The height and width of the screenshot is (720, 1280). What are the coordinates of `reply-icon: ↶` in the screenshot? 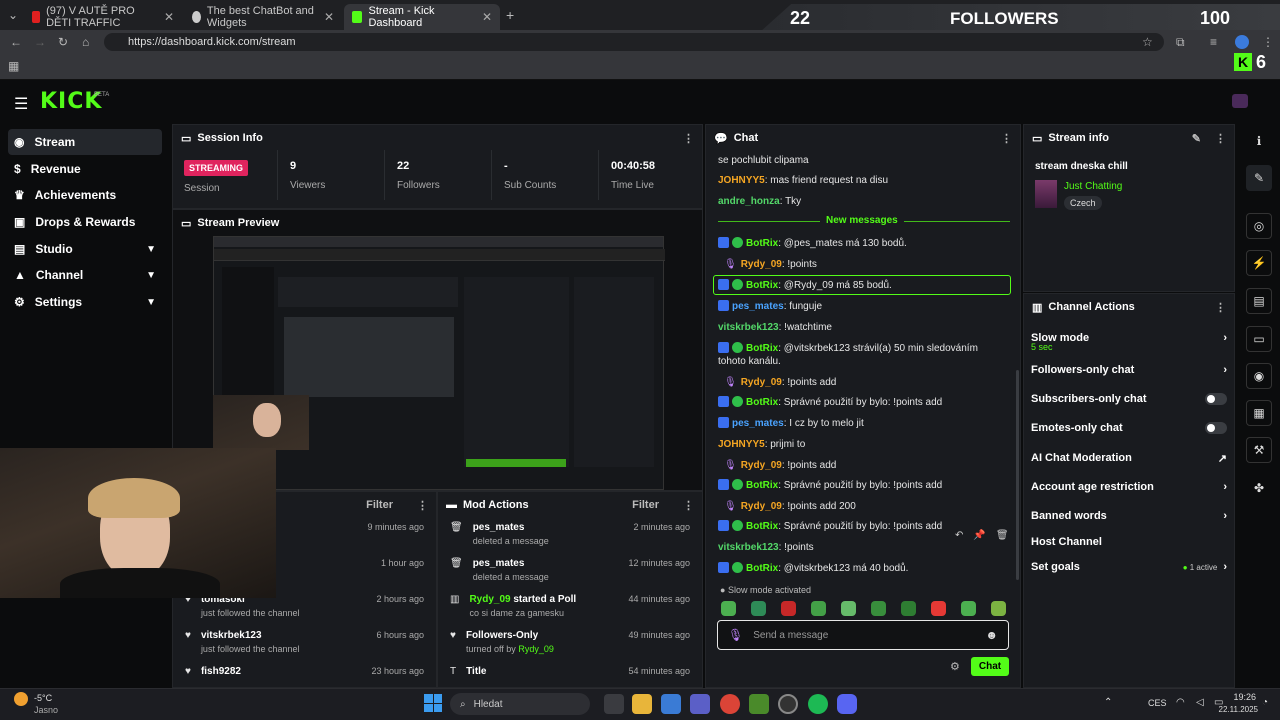 It's located at (959, 538).